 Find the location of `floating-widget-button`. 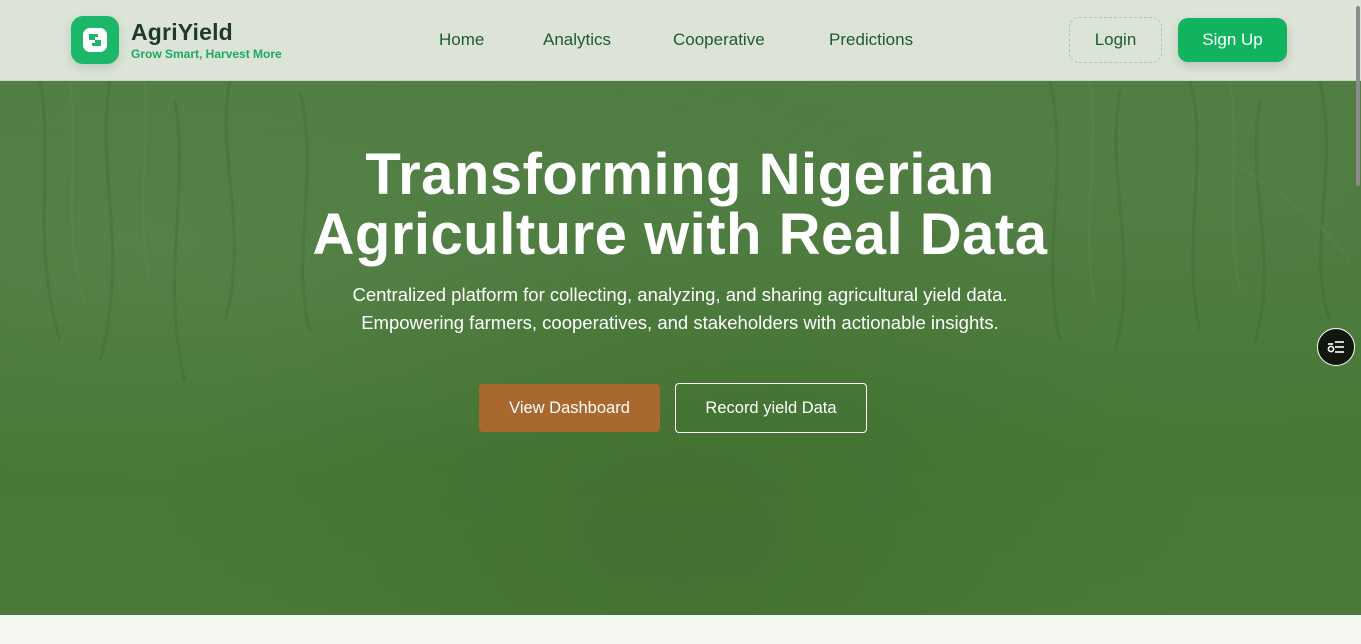

floating-widget-button is located at coordinates (1336, 347).